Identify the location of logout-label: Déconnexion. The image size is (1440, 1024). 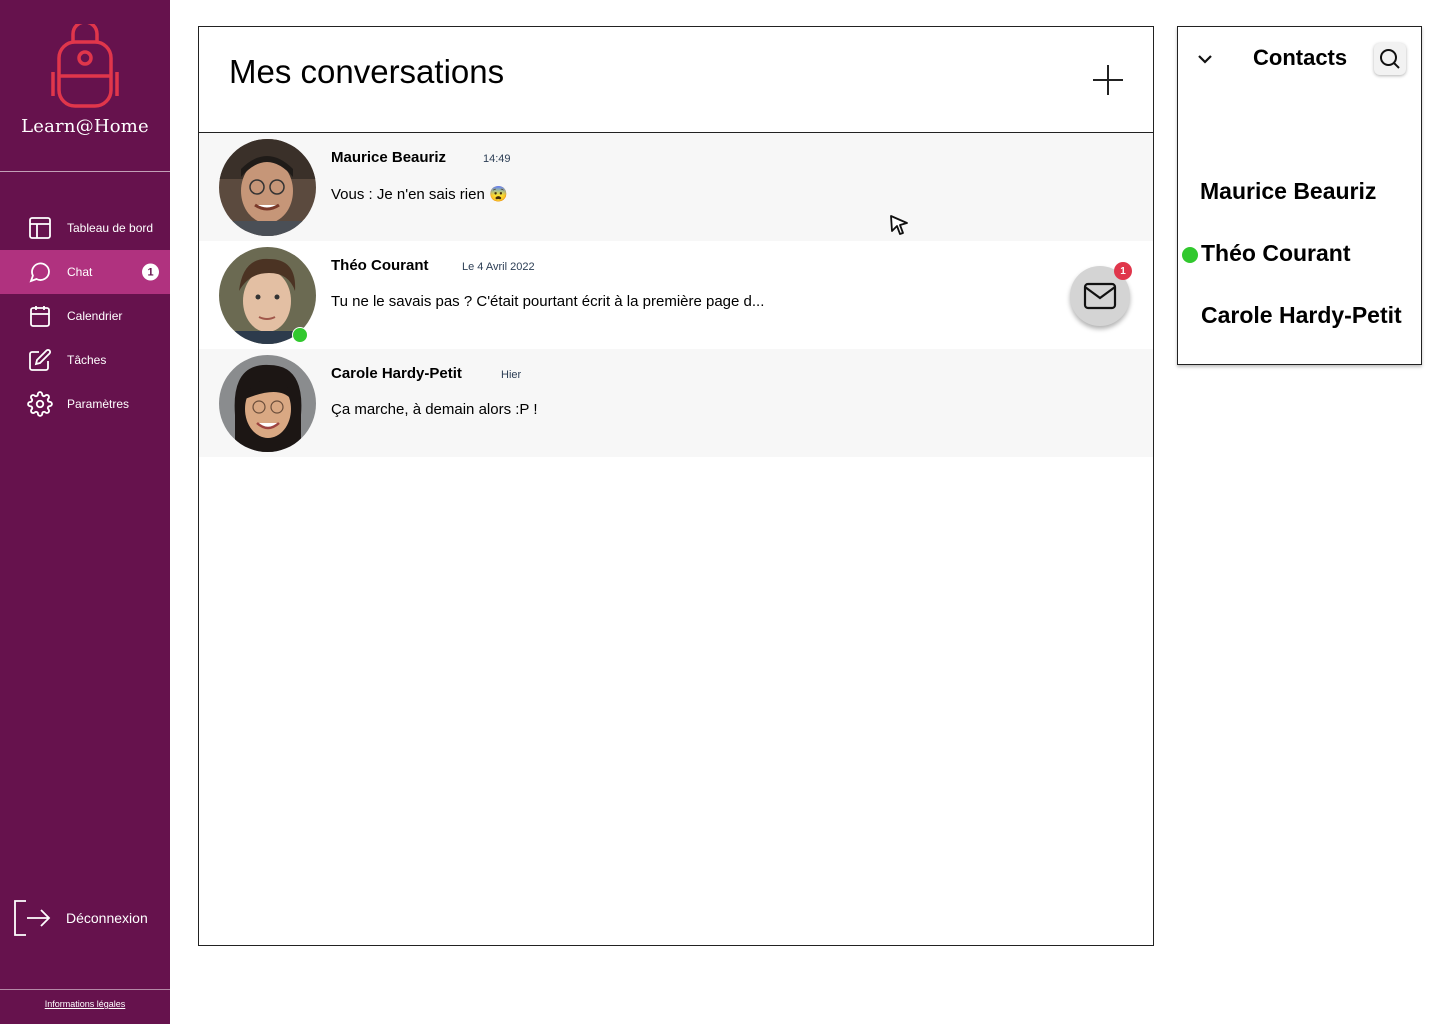
(107, 918).